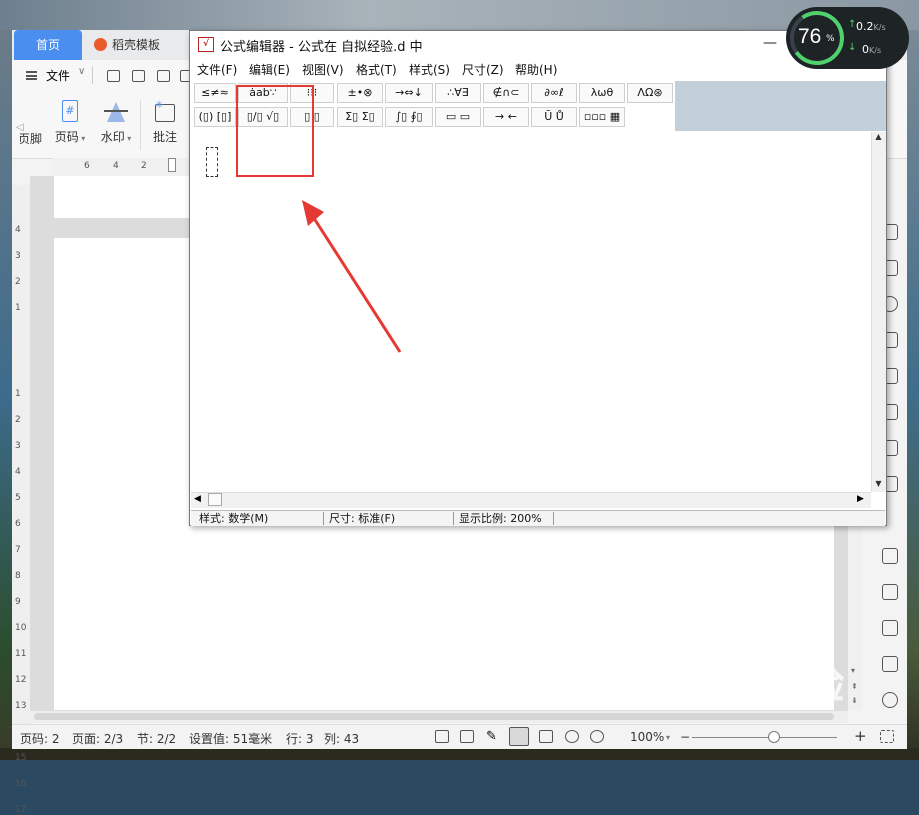  What do you see at coordinates (531, 500) in the screenshot?
I see `equation-horizontal-scrollbar: ◀ ▶` at bounding box center [531, 500].